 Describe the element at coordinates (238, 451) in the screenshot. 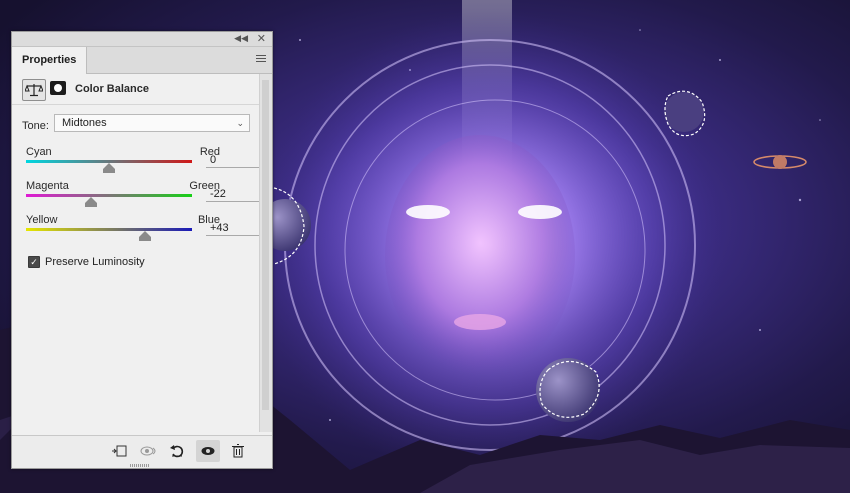

I see `trash-icon` at that location.